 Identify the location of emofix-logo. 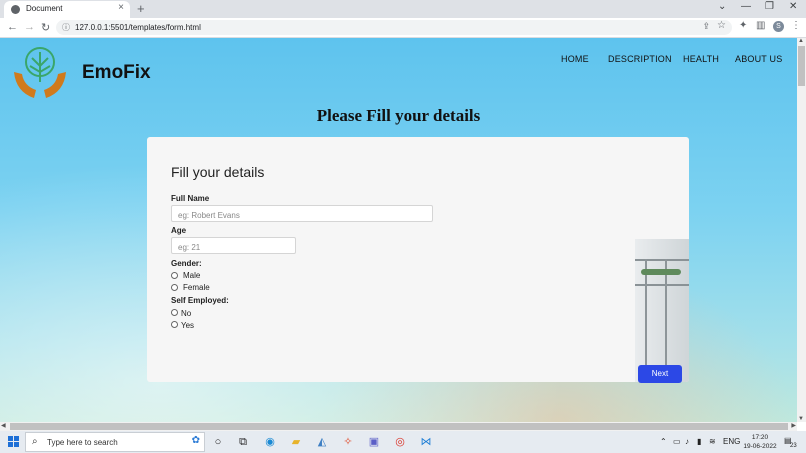
(40, 72).